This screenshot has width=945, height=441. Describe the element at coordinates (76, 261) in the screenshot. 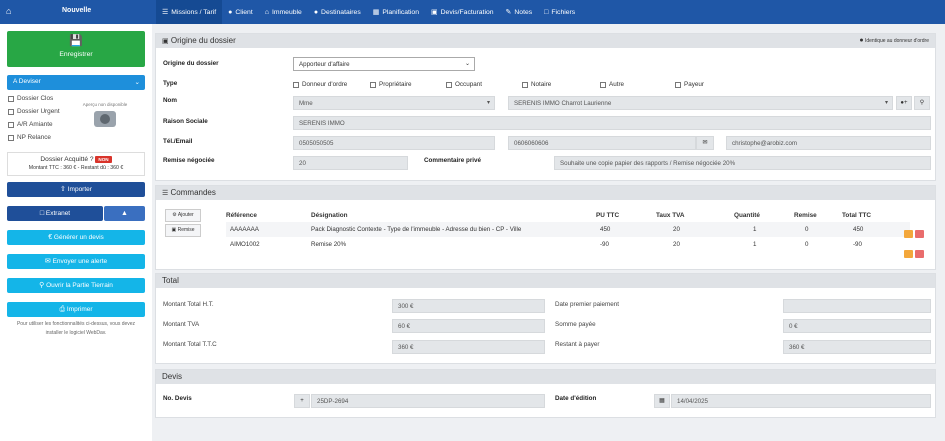

I see `send-alert-button: ✉ Envoyer une alerte` at that location.